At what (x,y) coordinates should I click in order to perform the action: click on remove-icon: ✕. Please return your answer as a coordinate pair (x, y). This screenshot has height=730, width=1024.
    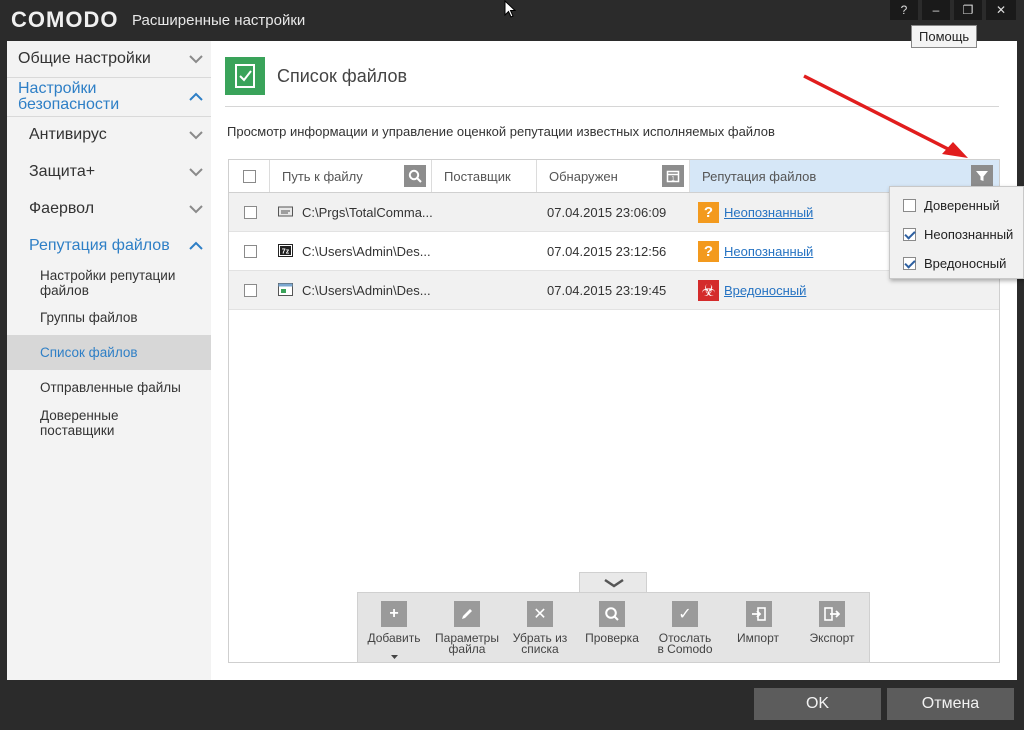
    Looking at the image, I should click on (540, 614).